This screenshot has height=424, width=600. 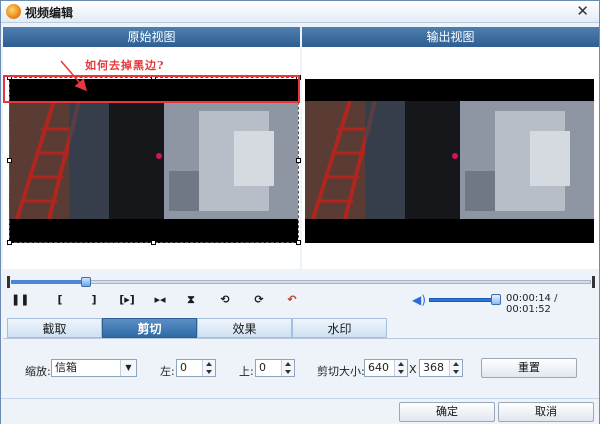 I want to click on rotate-left-button: ⟲, so click(x=225, y=300).